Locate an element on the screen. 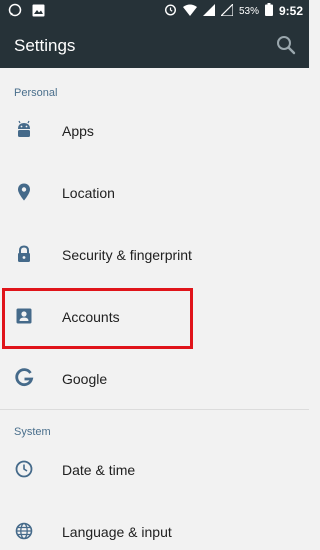 This screenshot has height=550, width=320. battery-icon is located at coordinates (268, 11).